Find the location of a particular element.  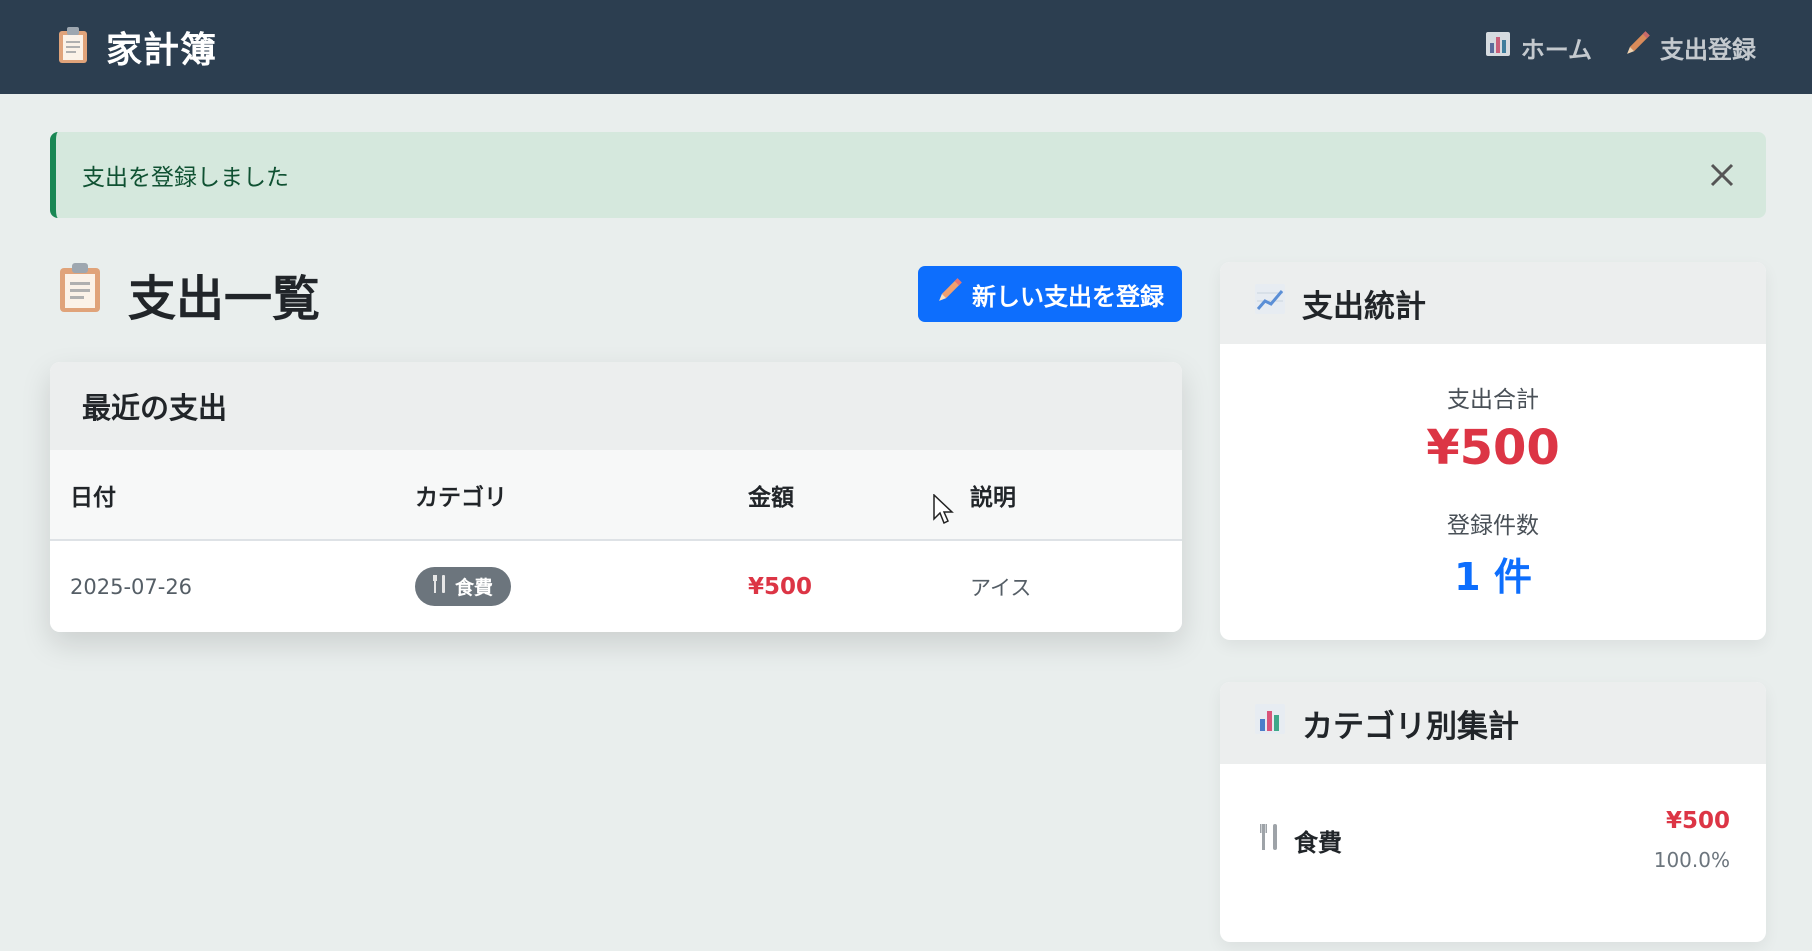

category-summary-header: カテゴリ別集計 is located at coordinates (1493, 723).